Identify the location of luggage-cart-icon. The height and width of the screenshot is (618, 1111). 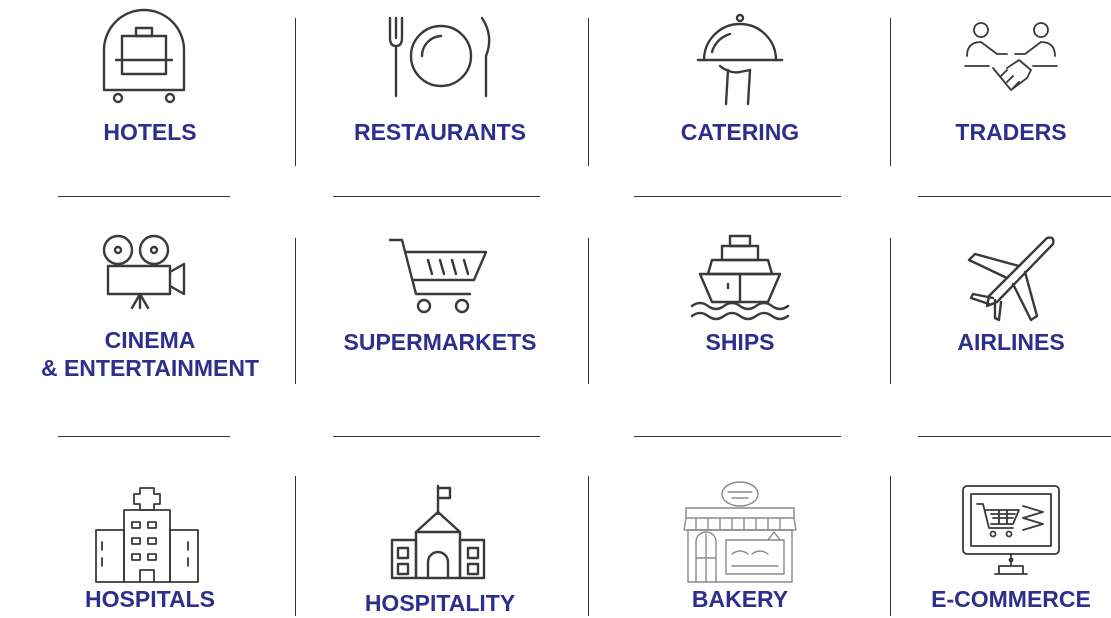
(144, 57).